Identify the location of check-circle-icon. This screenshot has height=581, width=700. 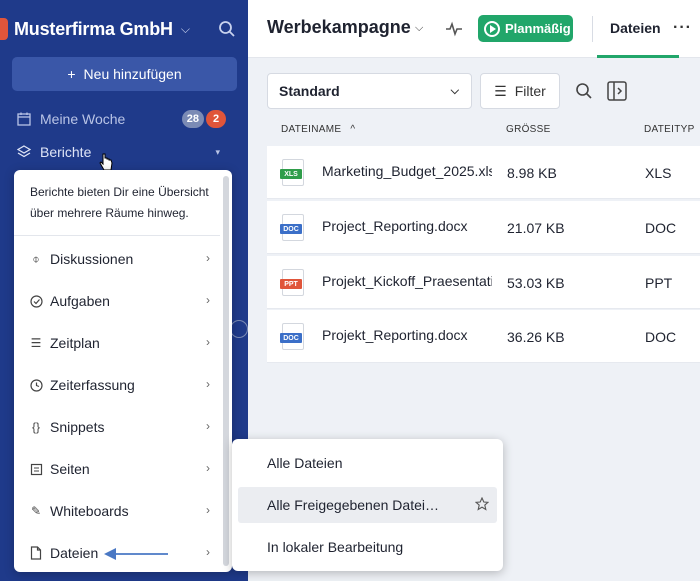
(36, 301).